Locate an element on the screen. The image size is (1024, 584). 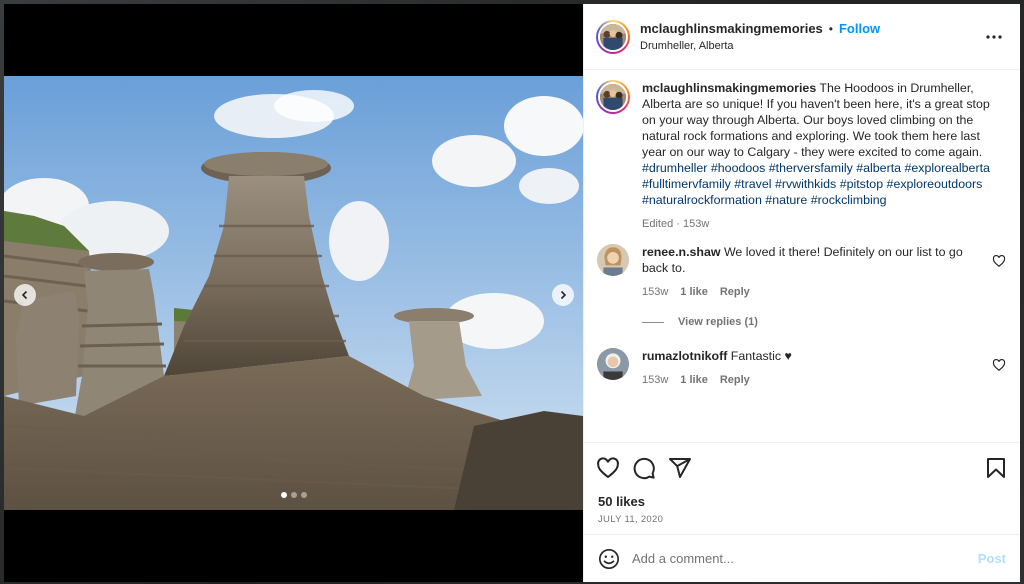
caption-avatar is located at coordinates (613, 97).